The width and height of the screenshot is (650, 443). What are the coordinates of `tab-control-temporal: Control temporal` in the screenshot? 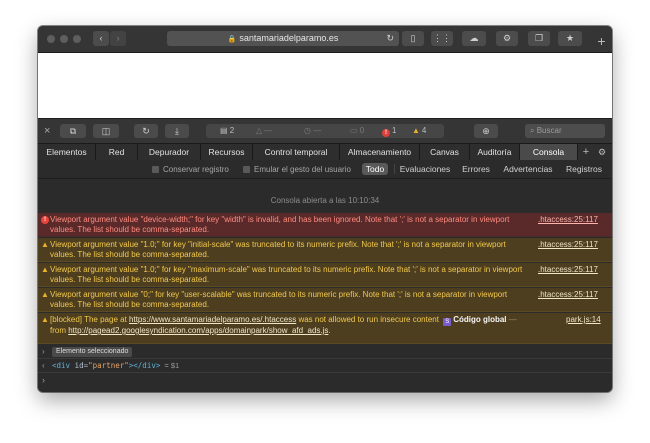 It's located at (296, 152).